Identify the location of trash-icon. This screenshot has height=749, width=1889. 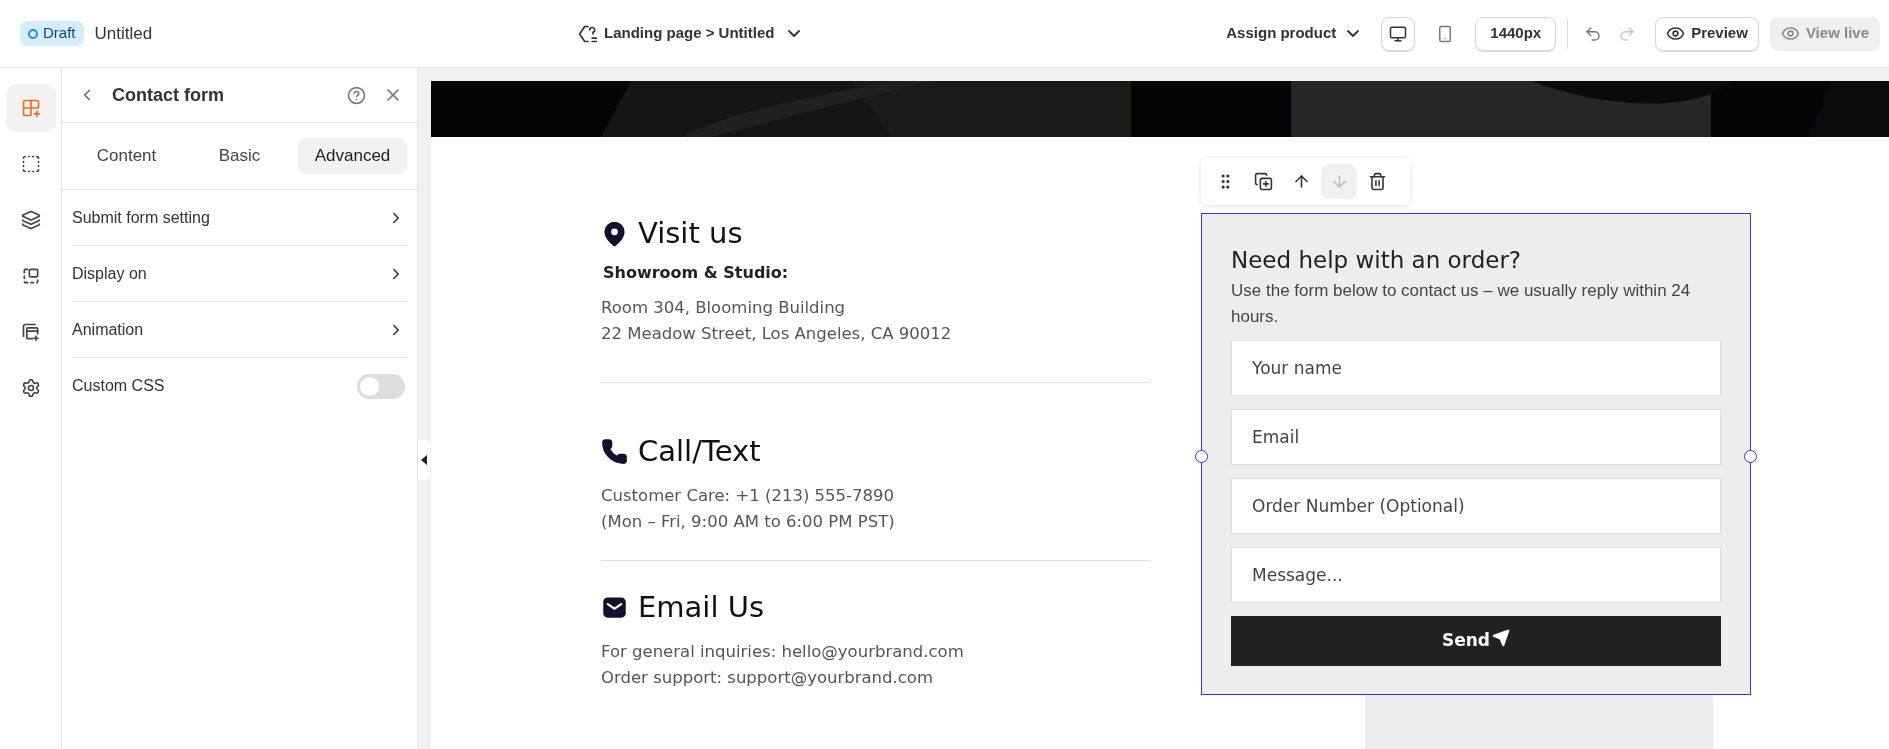
(1377, 181).